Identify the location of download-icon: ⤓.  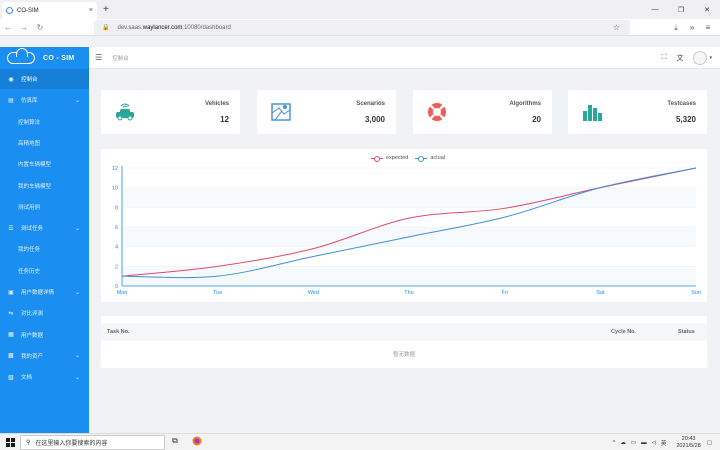
(676, 28).